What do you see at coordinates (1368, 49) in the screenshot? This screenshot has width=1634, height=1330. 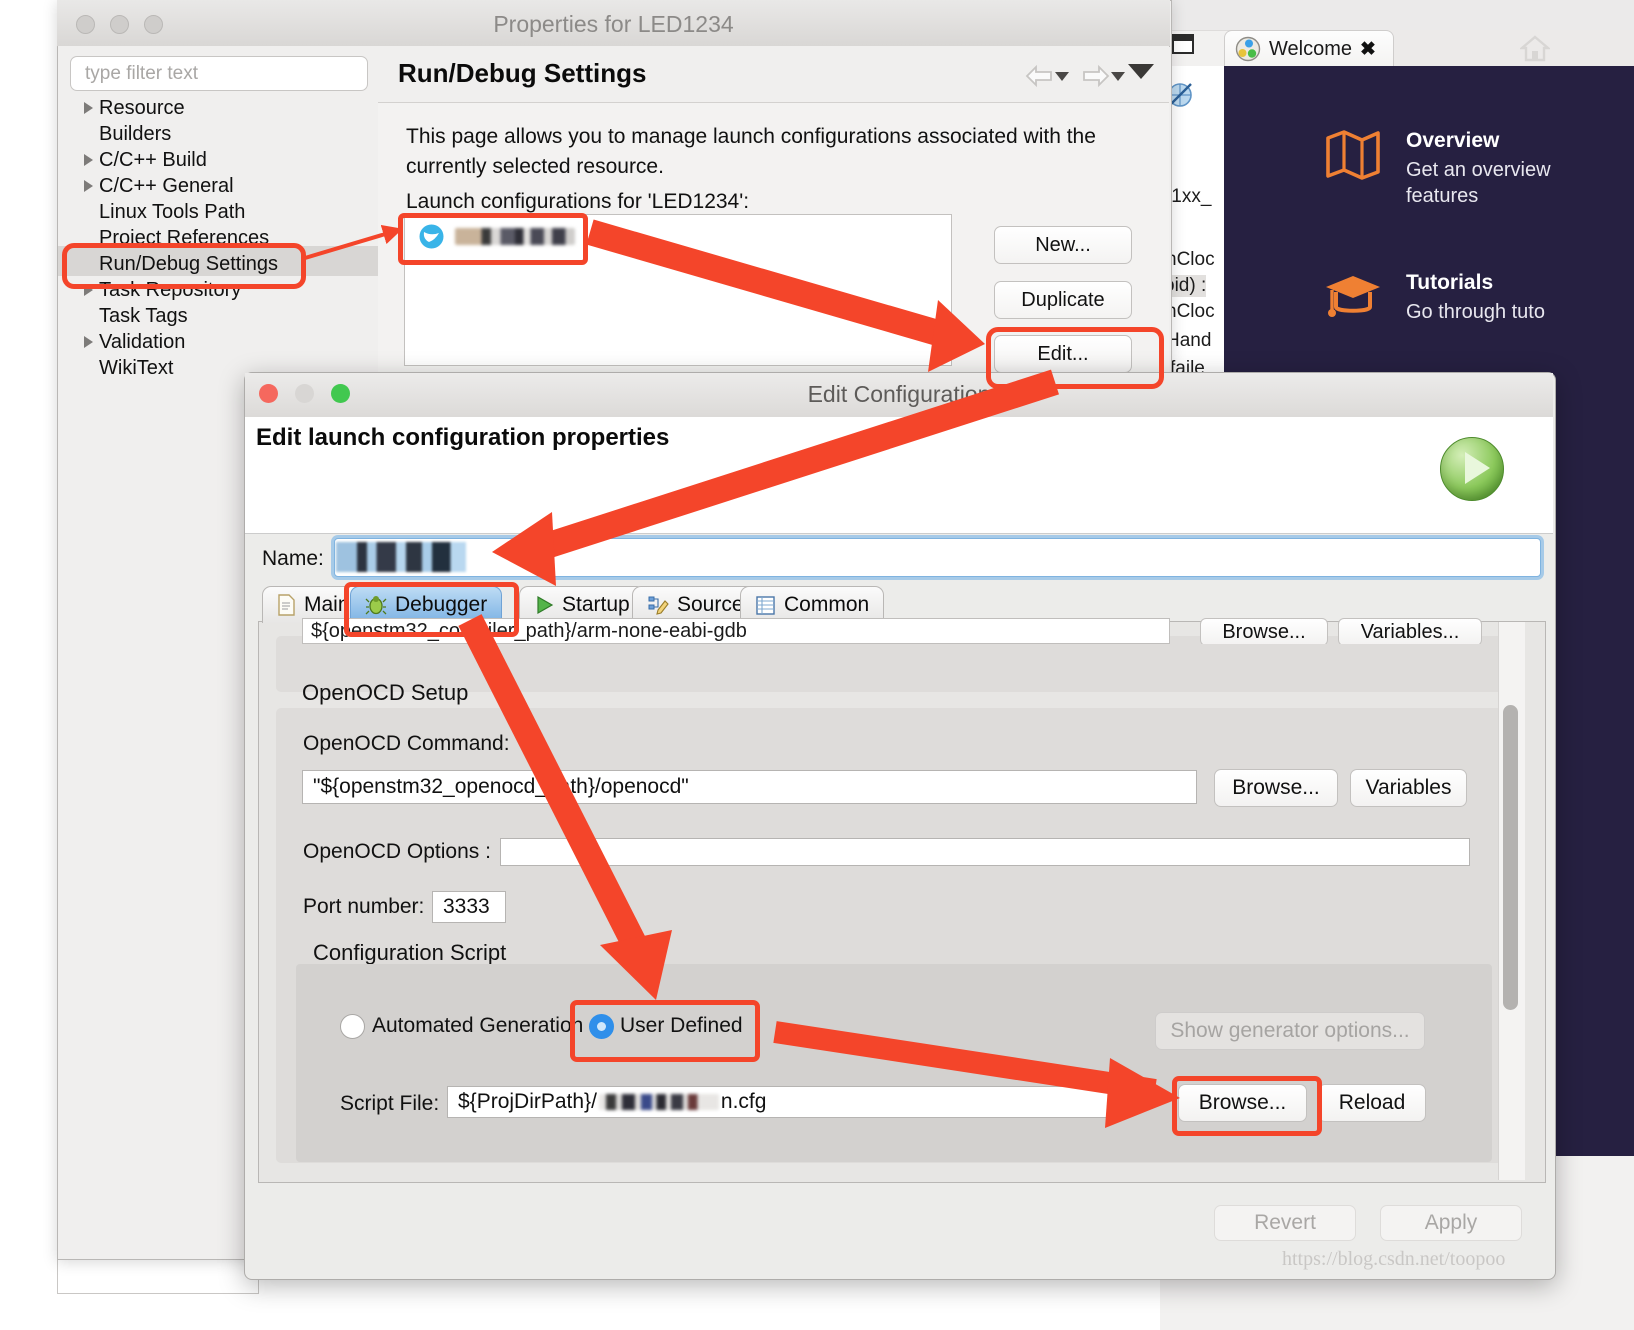 I see `close-icon: ✖` at bounding box center [1368, 49].